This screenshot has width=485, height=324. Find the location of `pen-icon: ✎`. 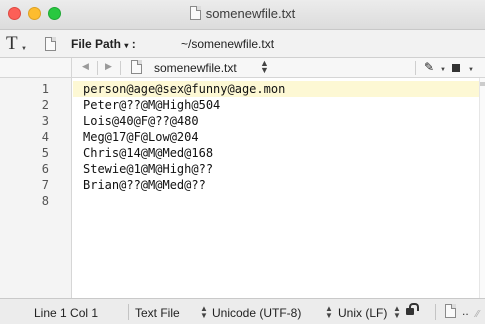

pen-icon: ✎ is located at coordinates (429, 67).